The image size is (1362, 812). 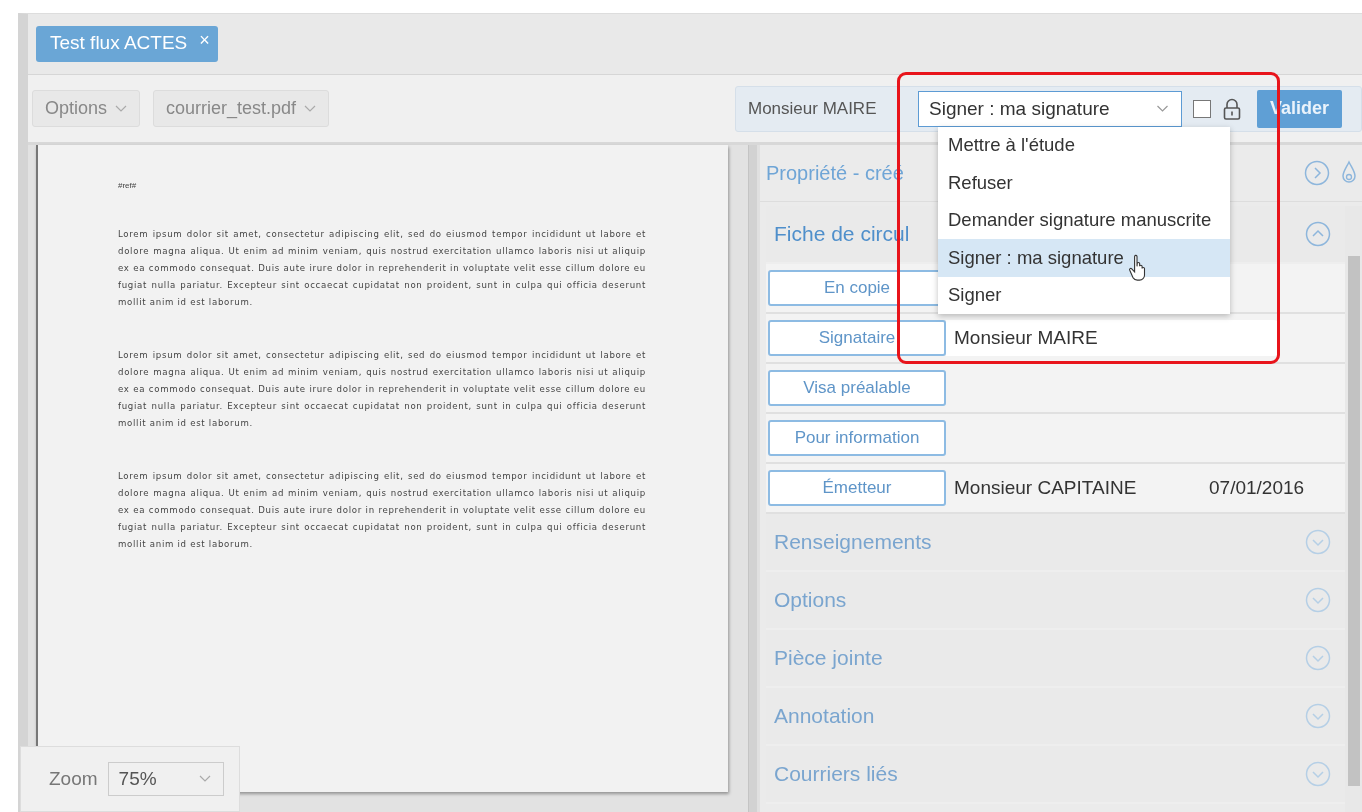 I want to click on zoom-label: Zoom, so click(x=73, y=779).